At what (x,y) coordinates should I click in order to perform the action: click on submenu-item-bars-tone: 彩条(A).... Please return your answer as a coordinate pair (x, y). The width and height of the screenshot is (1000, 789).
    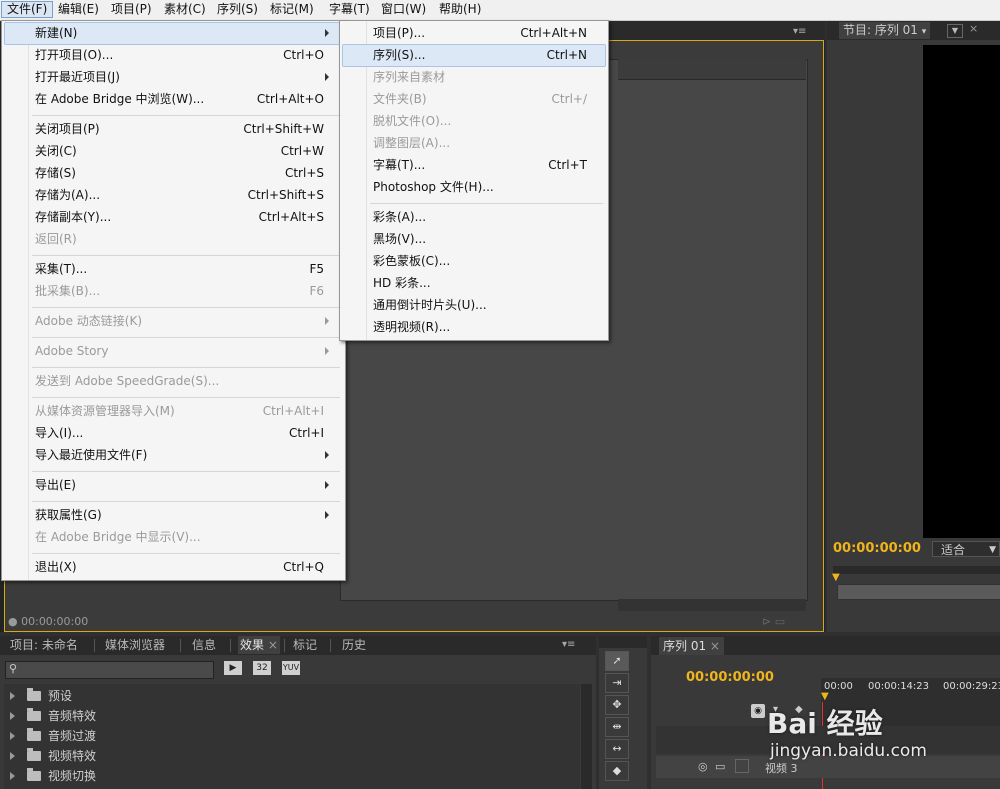
    Looking at the image, I should click on (480, 217).